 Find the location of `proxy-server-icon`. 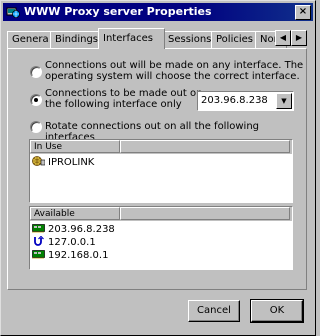

proxy-server-icon is located at coordinates (13, 12).